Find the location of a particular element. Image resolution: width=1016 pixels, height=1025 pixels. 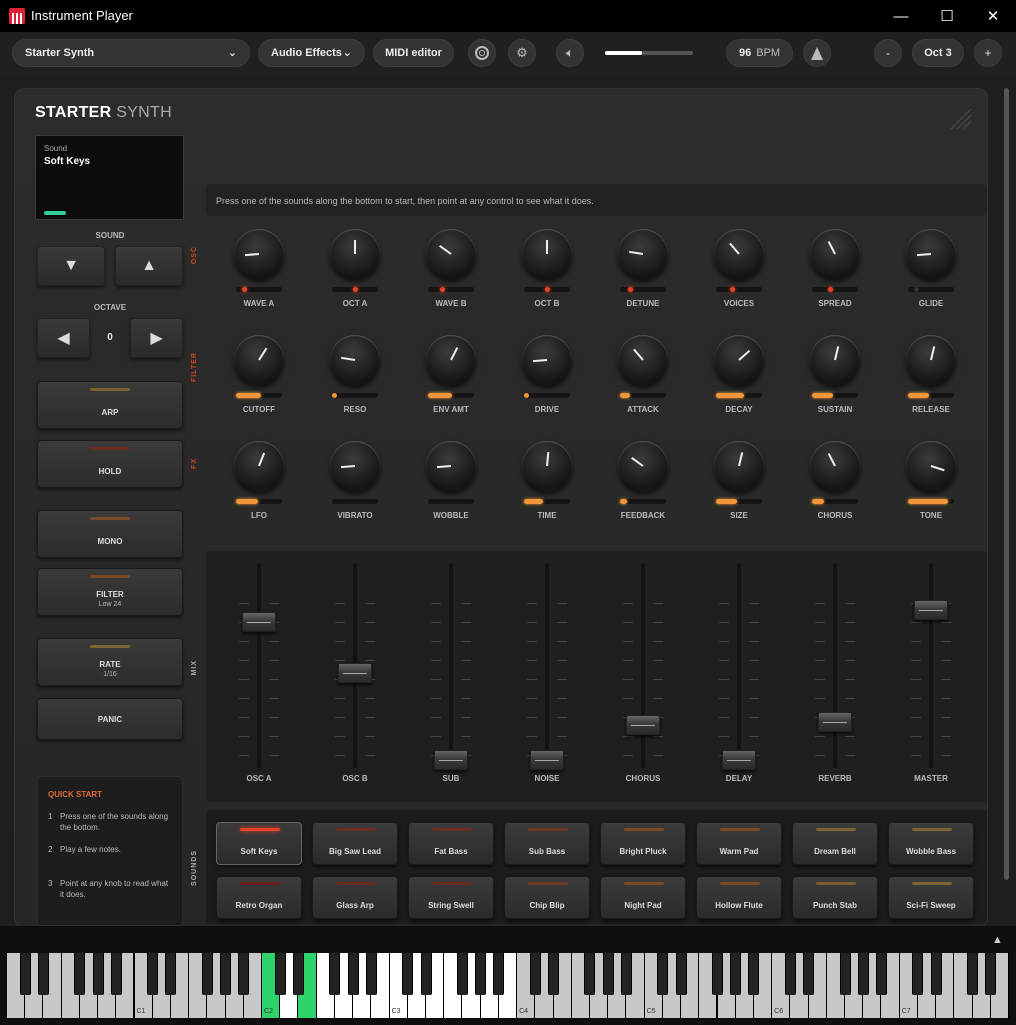

knob-time is located at coordinates (547, 466).